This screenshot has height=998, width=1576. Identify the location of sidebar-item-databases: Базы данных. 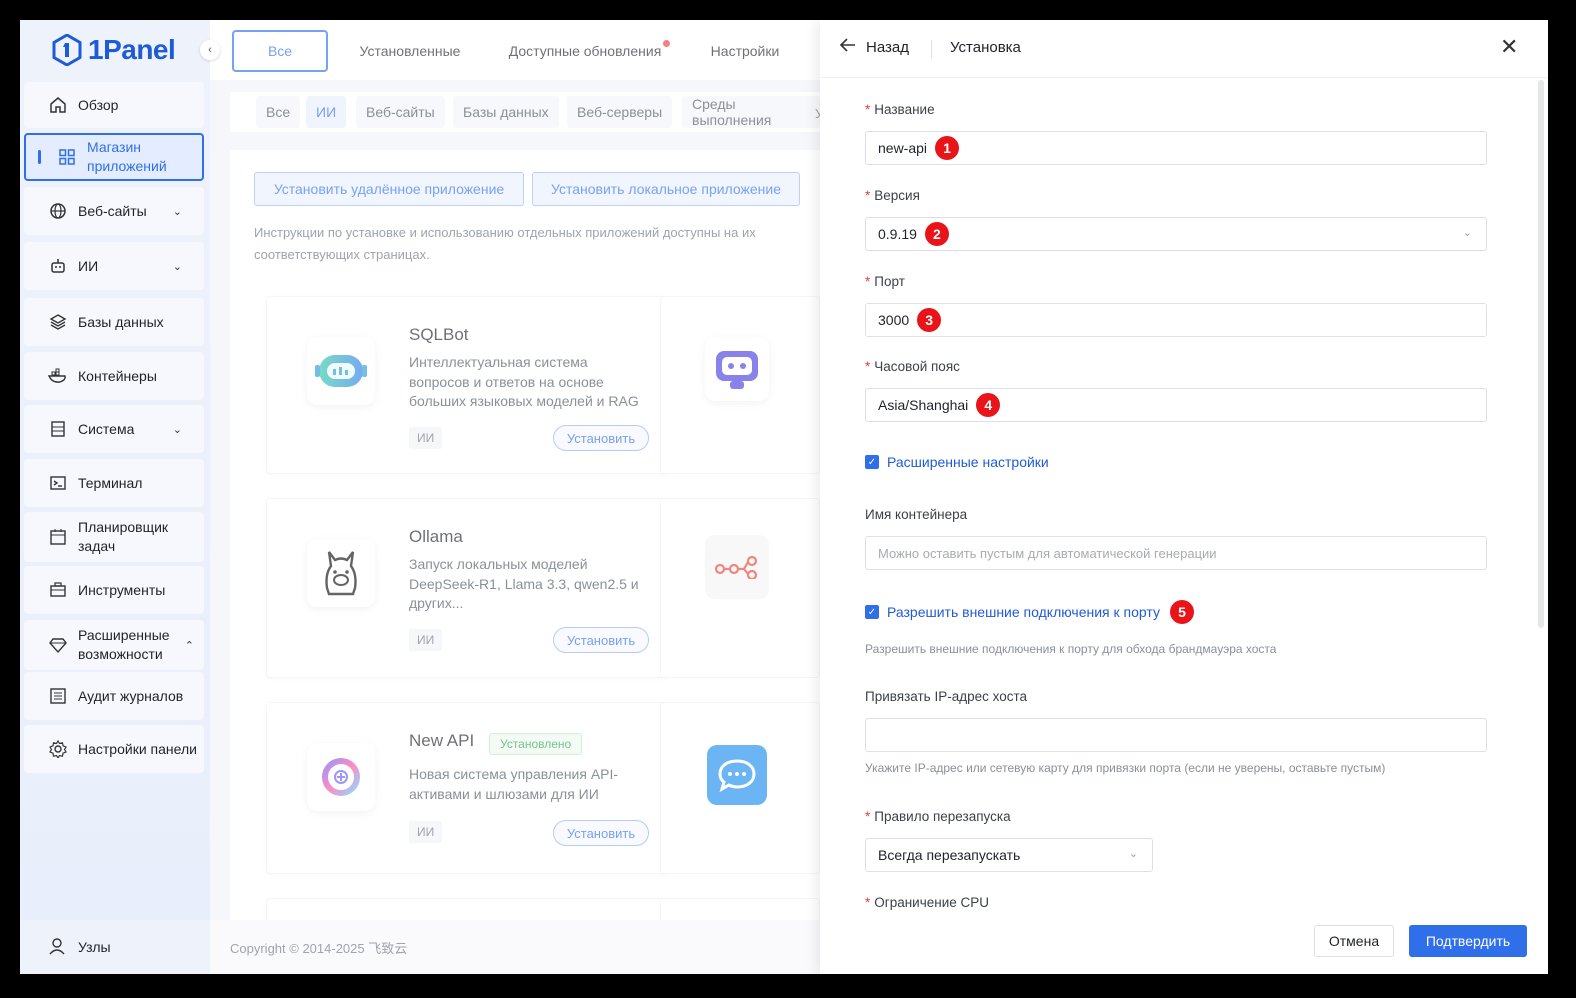
(114, 322).